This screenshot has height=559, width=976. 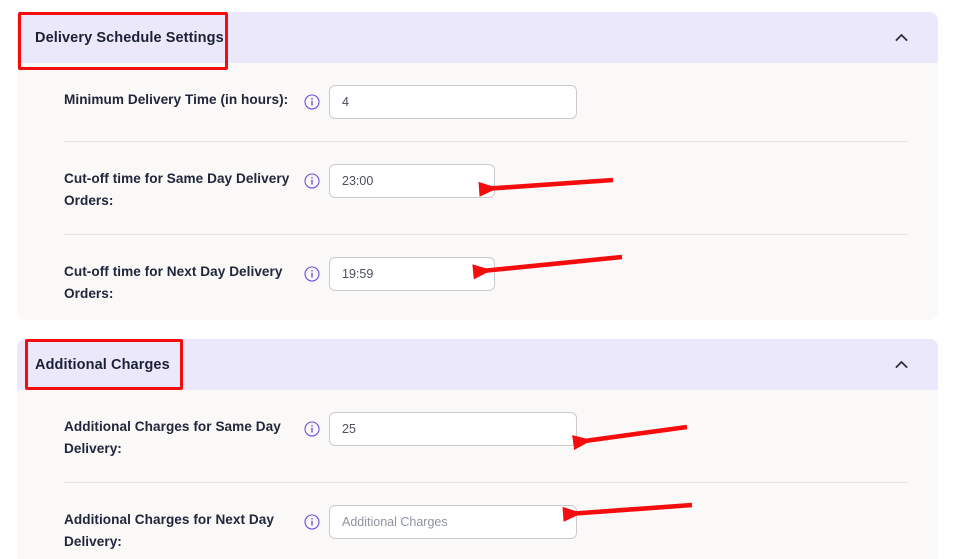 I want to click on field-row-minimum-delivery-time: Minimum Delivery Time (in hours):, so click(x=486, y=102).